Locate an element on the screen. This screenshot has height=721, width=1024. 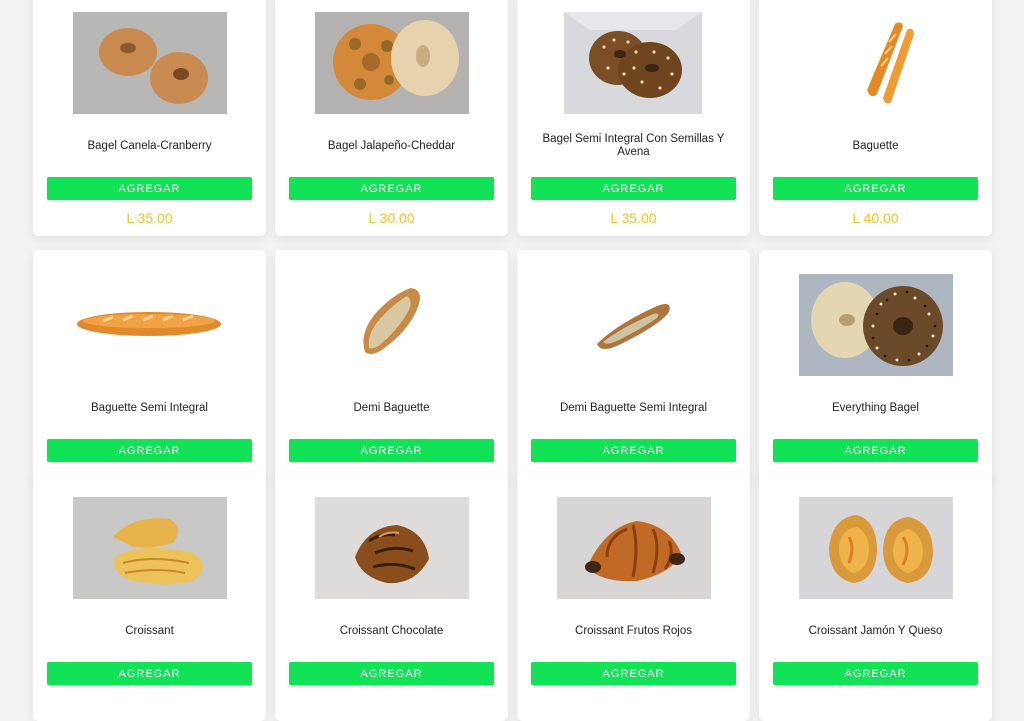
product-card: Demi Baguette AGREGAR is located at coordinates (391, 367).